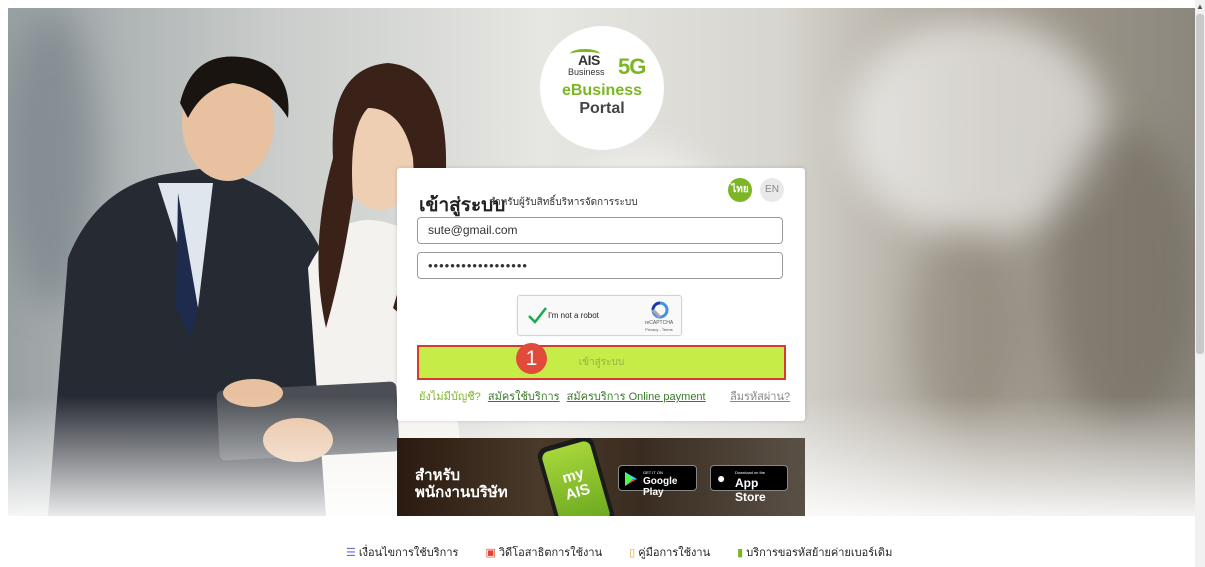  Describe the element at coordinates (657, 481) in the screenshot. I see `google-play-badge: GET IT ON Google Play` at that location.